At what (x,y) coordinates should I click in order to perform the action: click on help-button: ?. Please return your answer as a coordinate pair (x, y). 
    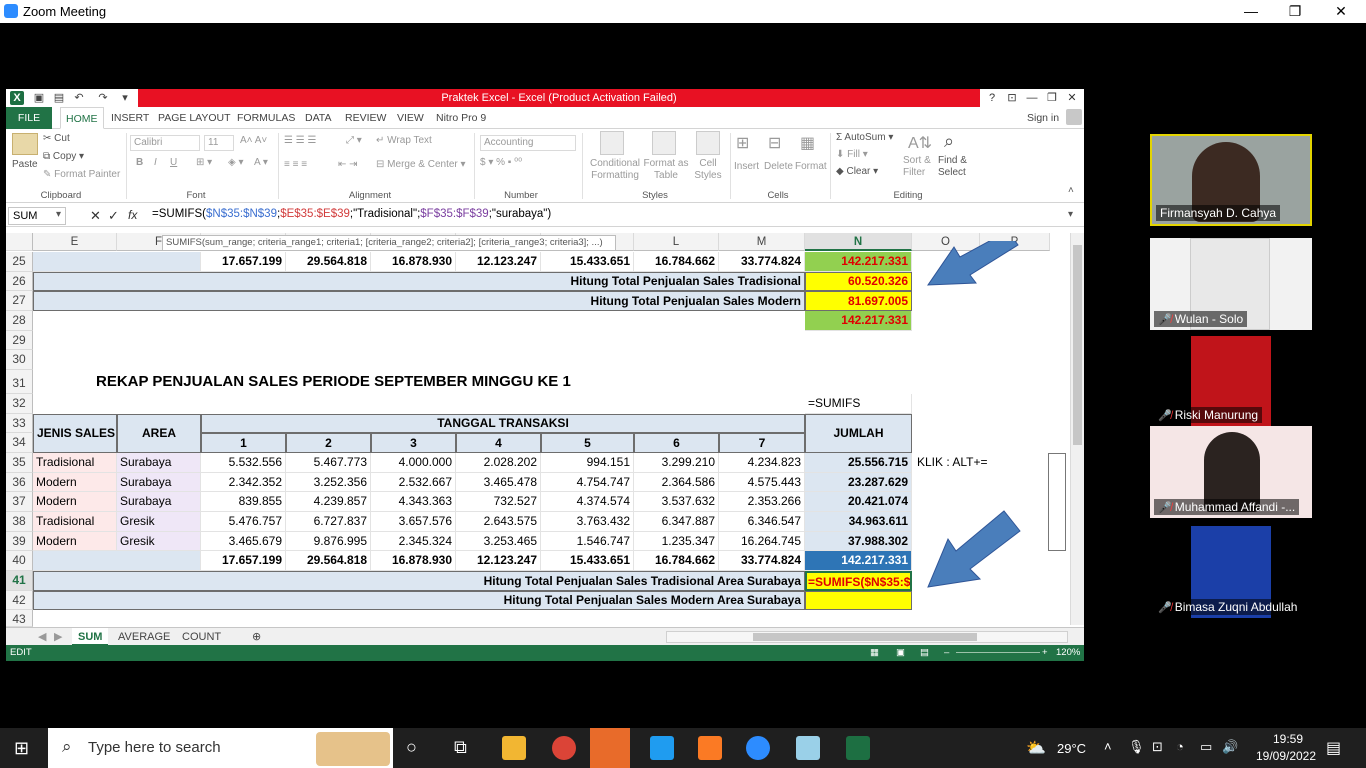
    Looking at the image, I should click on (992, 98).